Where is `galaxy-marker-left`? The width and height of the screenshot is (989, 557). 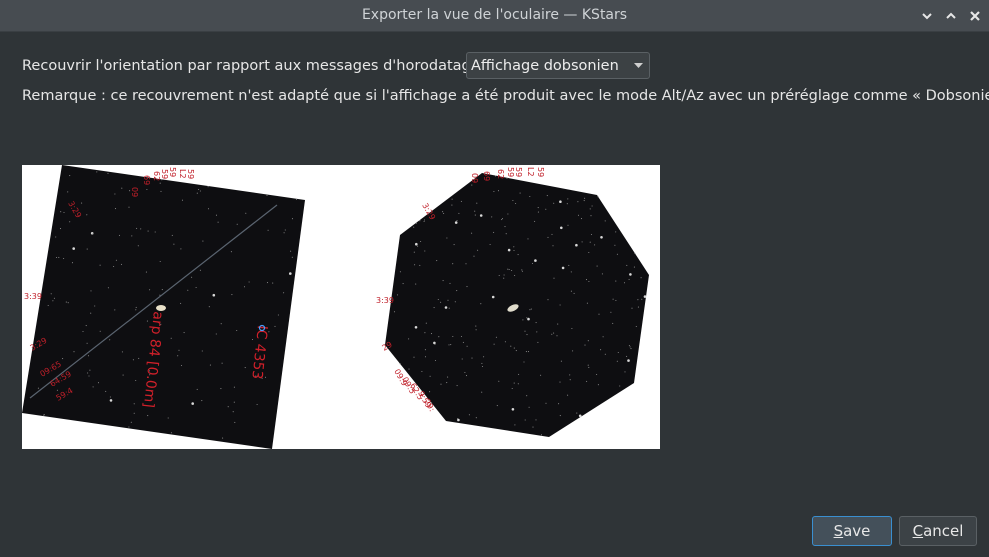
galaxy-marker-left is located at coordinates (161, 308).